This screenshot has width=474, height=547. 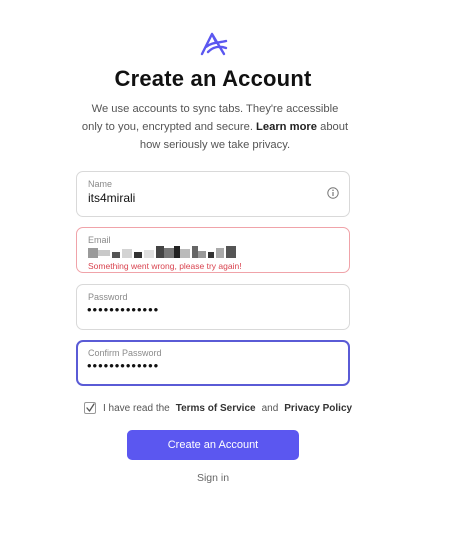 I want to click on name-label: Name, so click(x=100, y=184).